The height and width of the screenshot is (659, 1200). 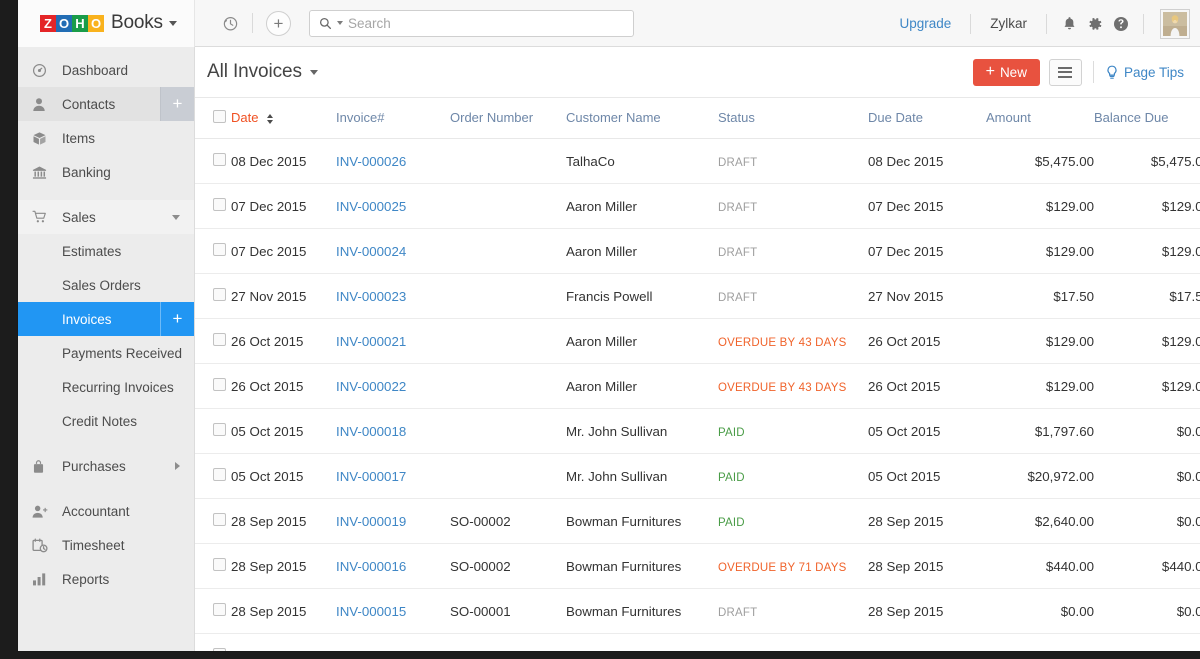 What do you see at coordinates (106, 353) in the screenshot?
I see `sidebar-item-payments-received: Payments Received` at bounding box center [106, 353].